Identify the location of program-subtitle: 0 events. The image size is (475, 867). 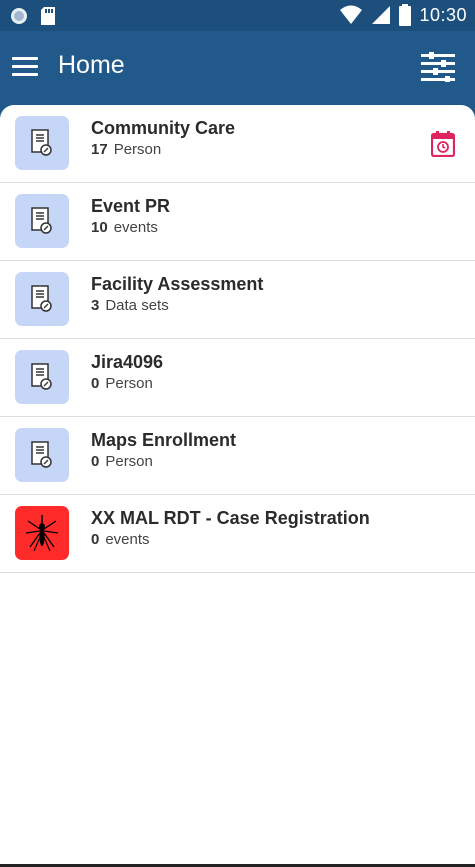
(120, 539).